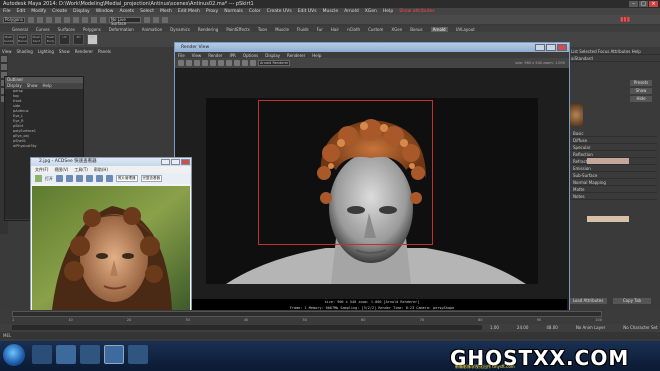 The height and width of the screenshot is (371, 660). Describe the element at coordinates (50, 39) in the screenshot. I see `shelf-icon-flesh-body: Flesh Body` at that location.